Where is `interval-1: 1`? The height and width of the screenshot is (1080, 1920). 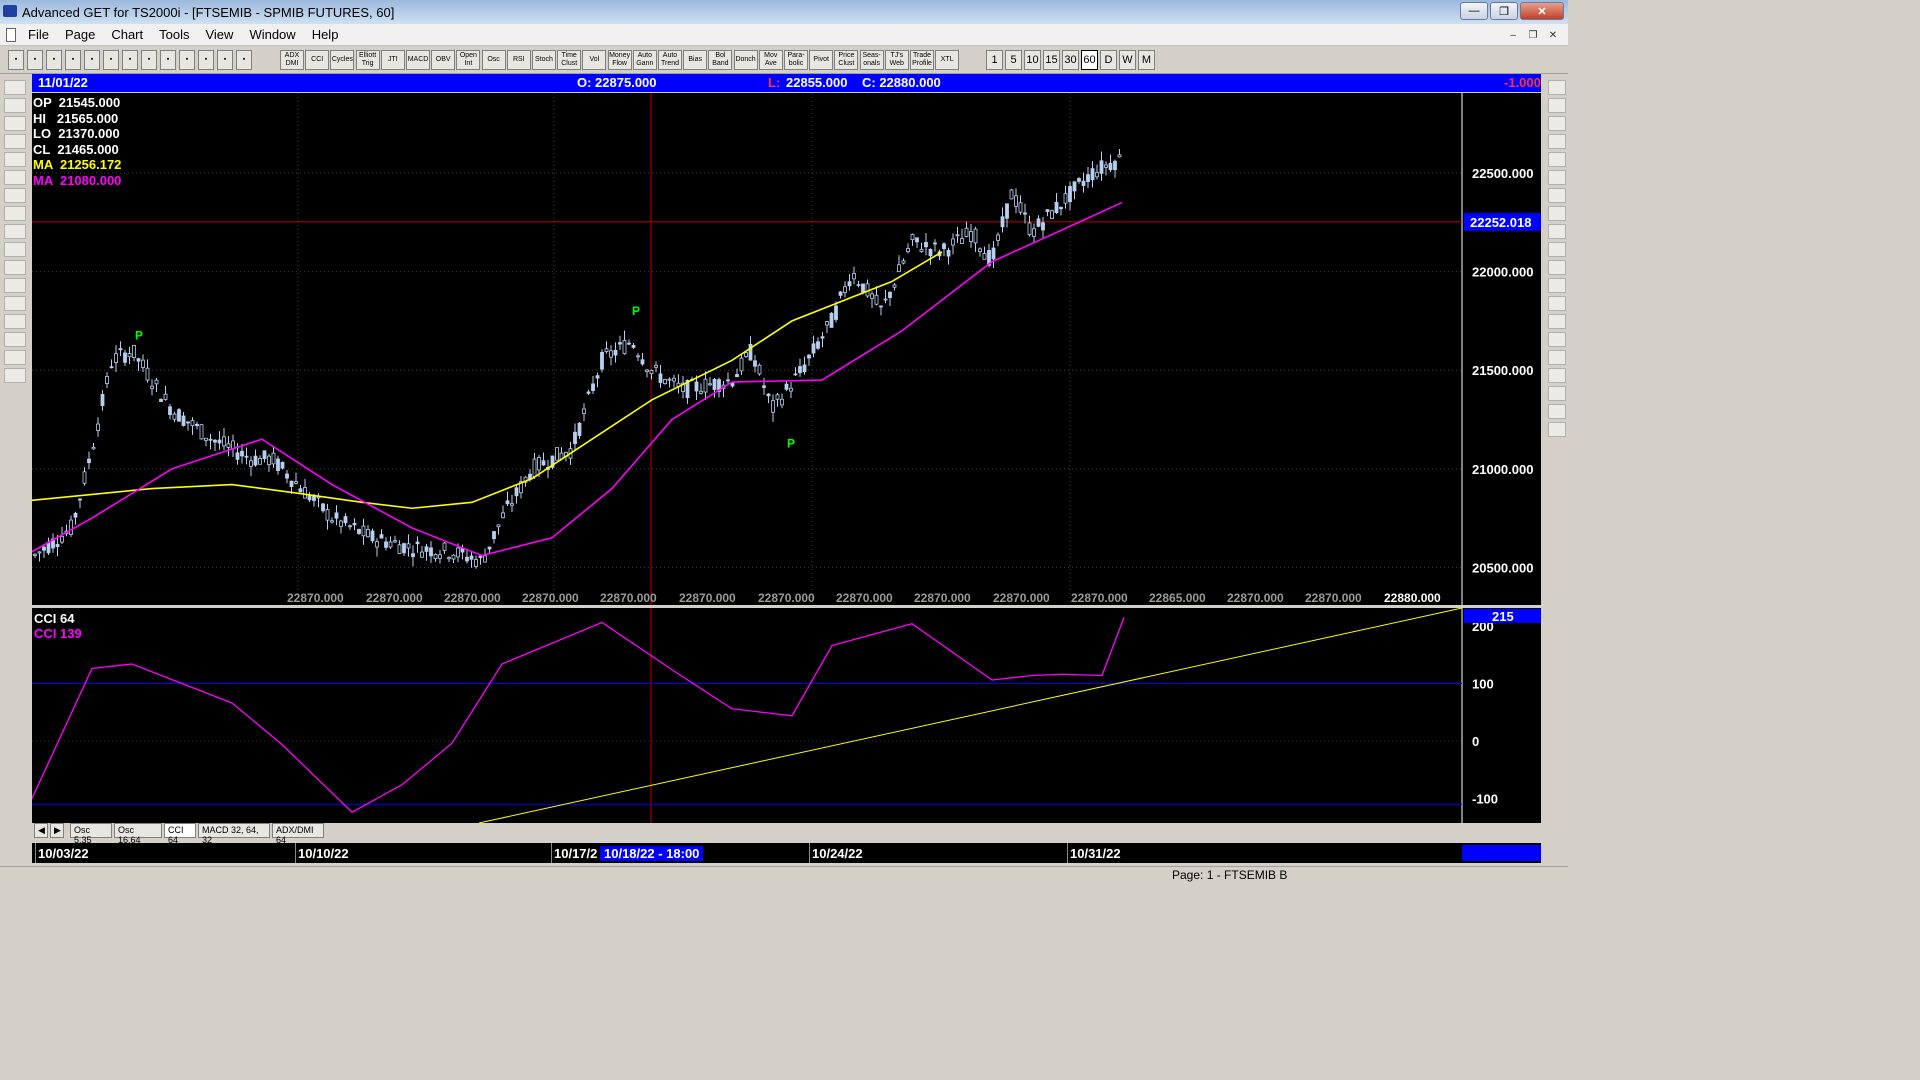 interval-1: 1 is located at coordinates (994, 60).